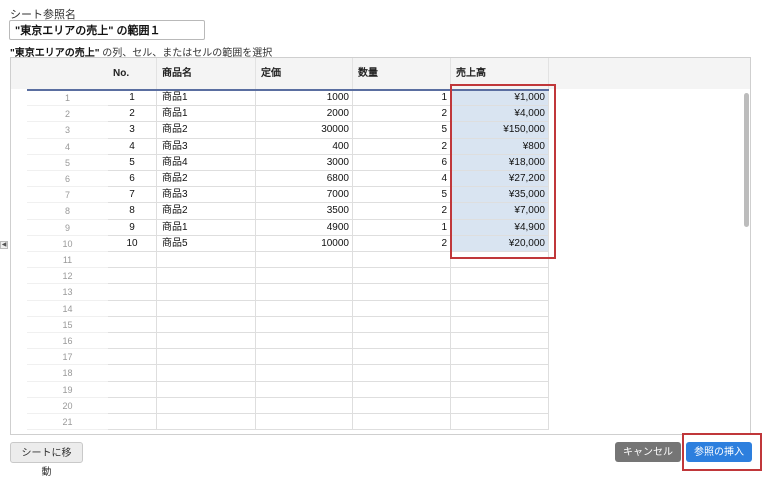  Describe the element at coordinates (67, 195) in the screenshot. I see `row-number: 7` at that location.